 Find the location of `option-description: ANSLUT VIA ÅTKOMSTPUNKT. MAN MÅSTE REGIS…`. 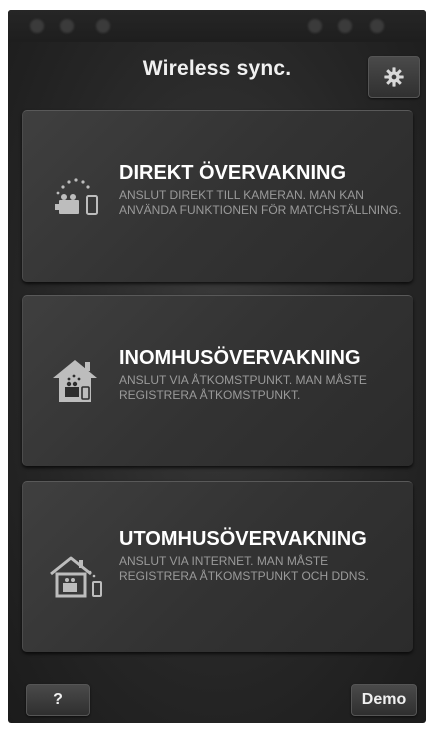

option-description: ANSLUT VIA ÅTKOMSTPUNKT. MAN MÅSTE REGIS… is located at coordinates (243, 387).